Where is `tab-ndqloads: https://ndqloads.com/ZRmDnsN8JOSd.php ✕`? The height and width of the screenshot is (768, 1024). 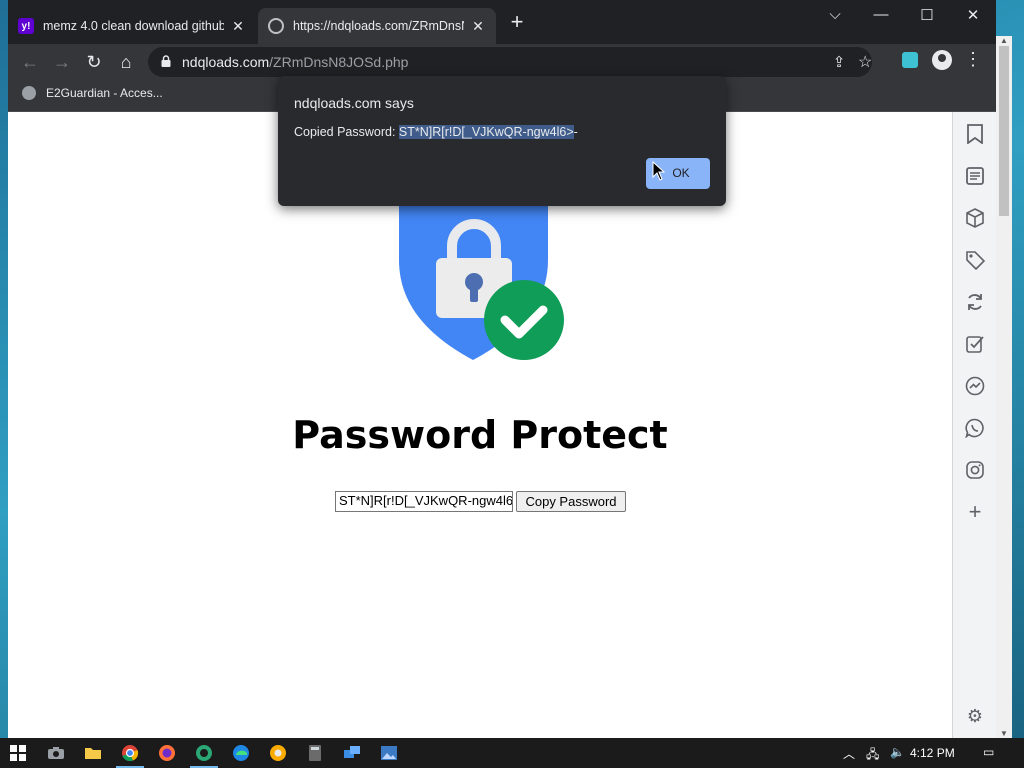
tab-ndqloads: https://ndqloads.com/ZRmDnsN8JOSd.php ✕ is located at coordinates (377, 26).